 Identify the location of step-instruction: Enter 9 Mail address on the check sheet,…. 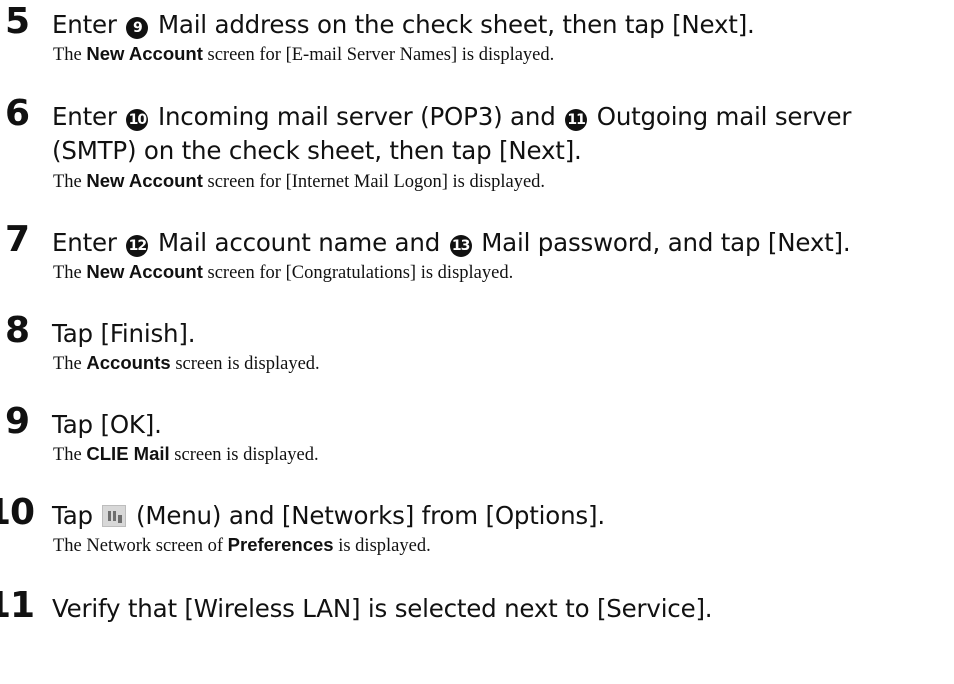
(403, 24).